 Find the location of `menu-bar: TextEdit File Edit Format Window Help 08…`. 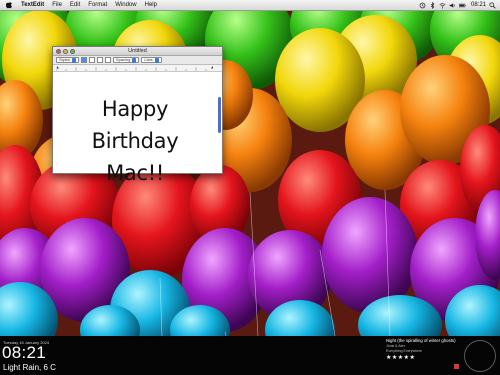

menu-bar: TextEdit File Edit Format Window Help 08… is located at coordinates (250, 5).